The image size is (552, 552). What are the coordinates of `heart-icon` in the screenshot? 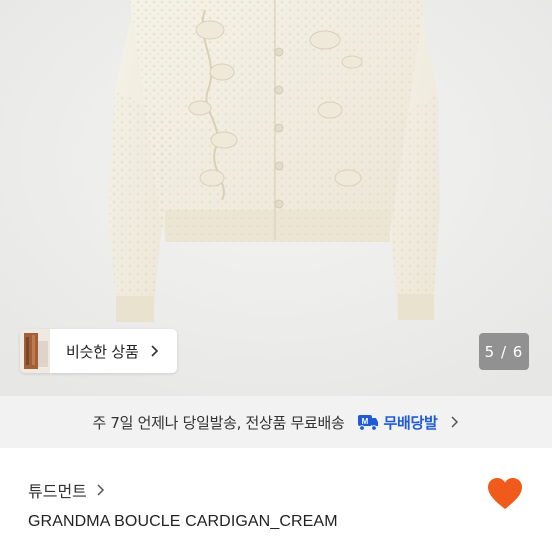 It's located at (505, 494).